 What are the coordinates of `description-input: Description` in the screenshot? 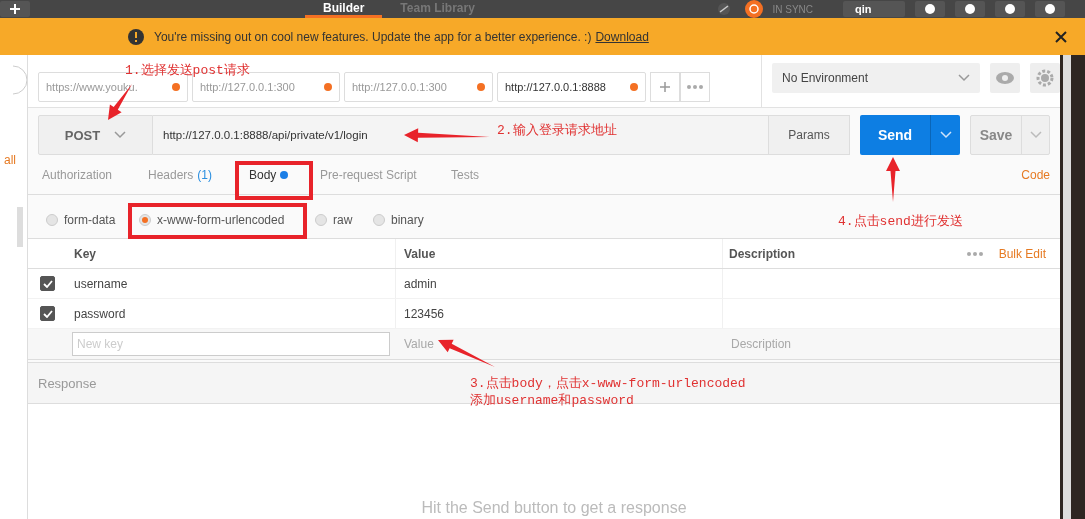 It's located at (891, 344).